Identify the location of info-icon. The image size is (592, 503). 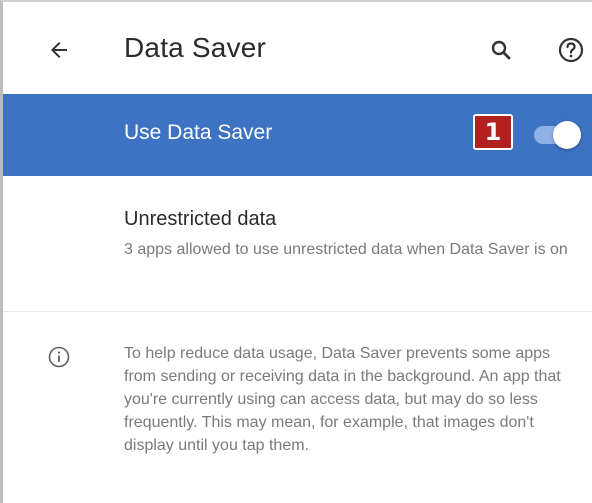
(59, 357).